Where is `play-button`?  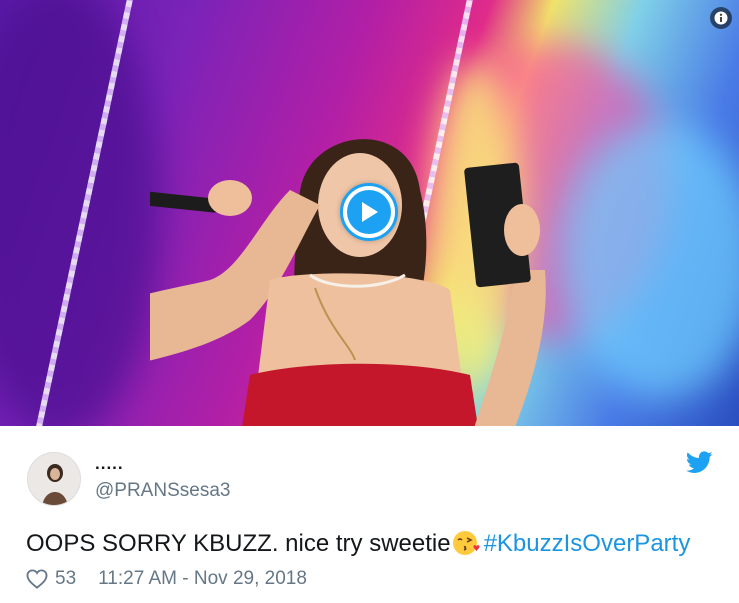 play-button is located at coordinates (369, 212).